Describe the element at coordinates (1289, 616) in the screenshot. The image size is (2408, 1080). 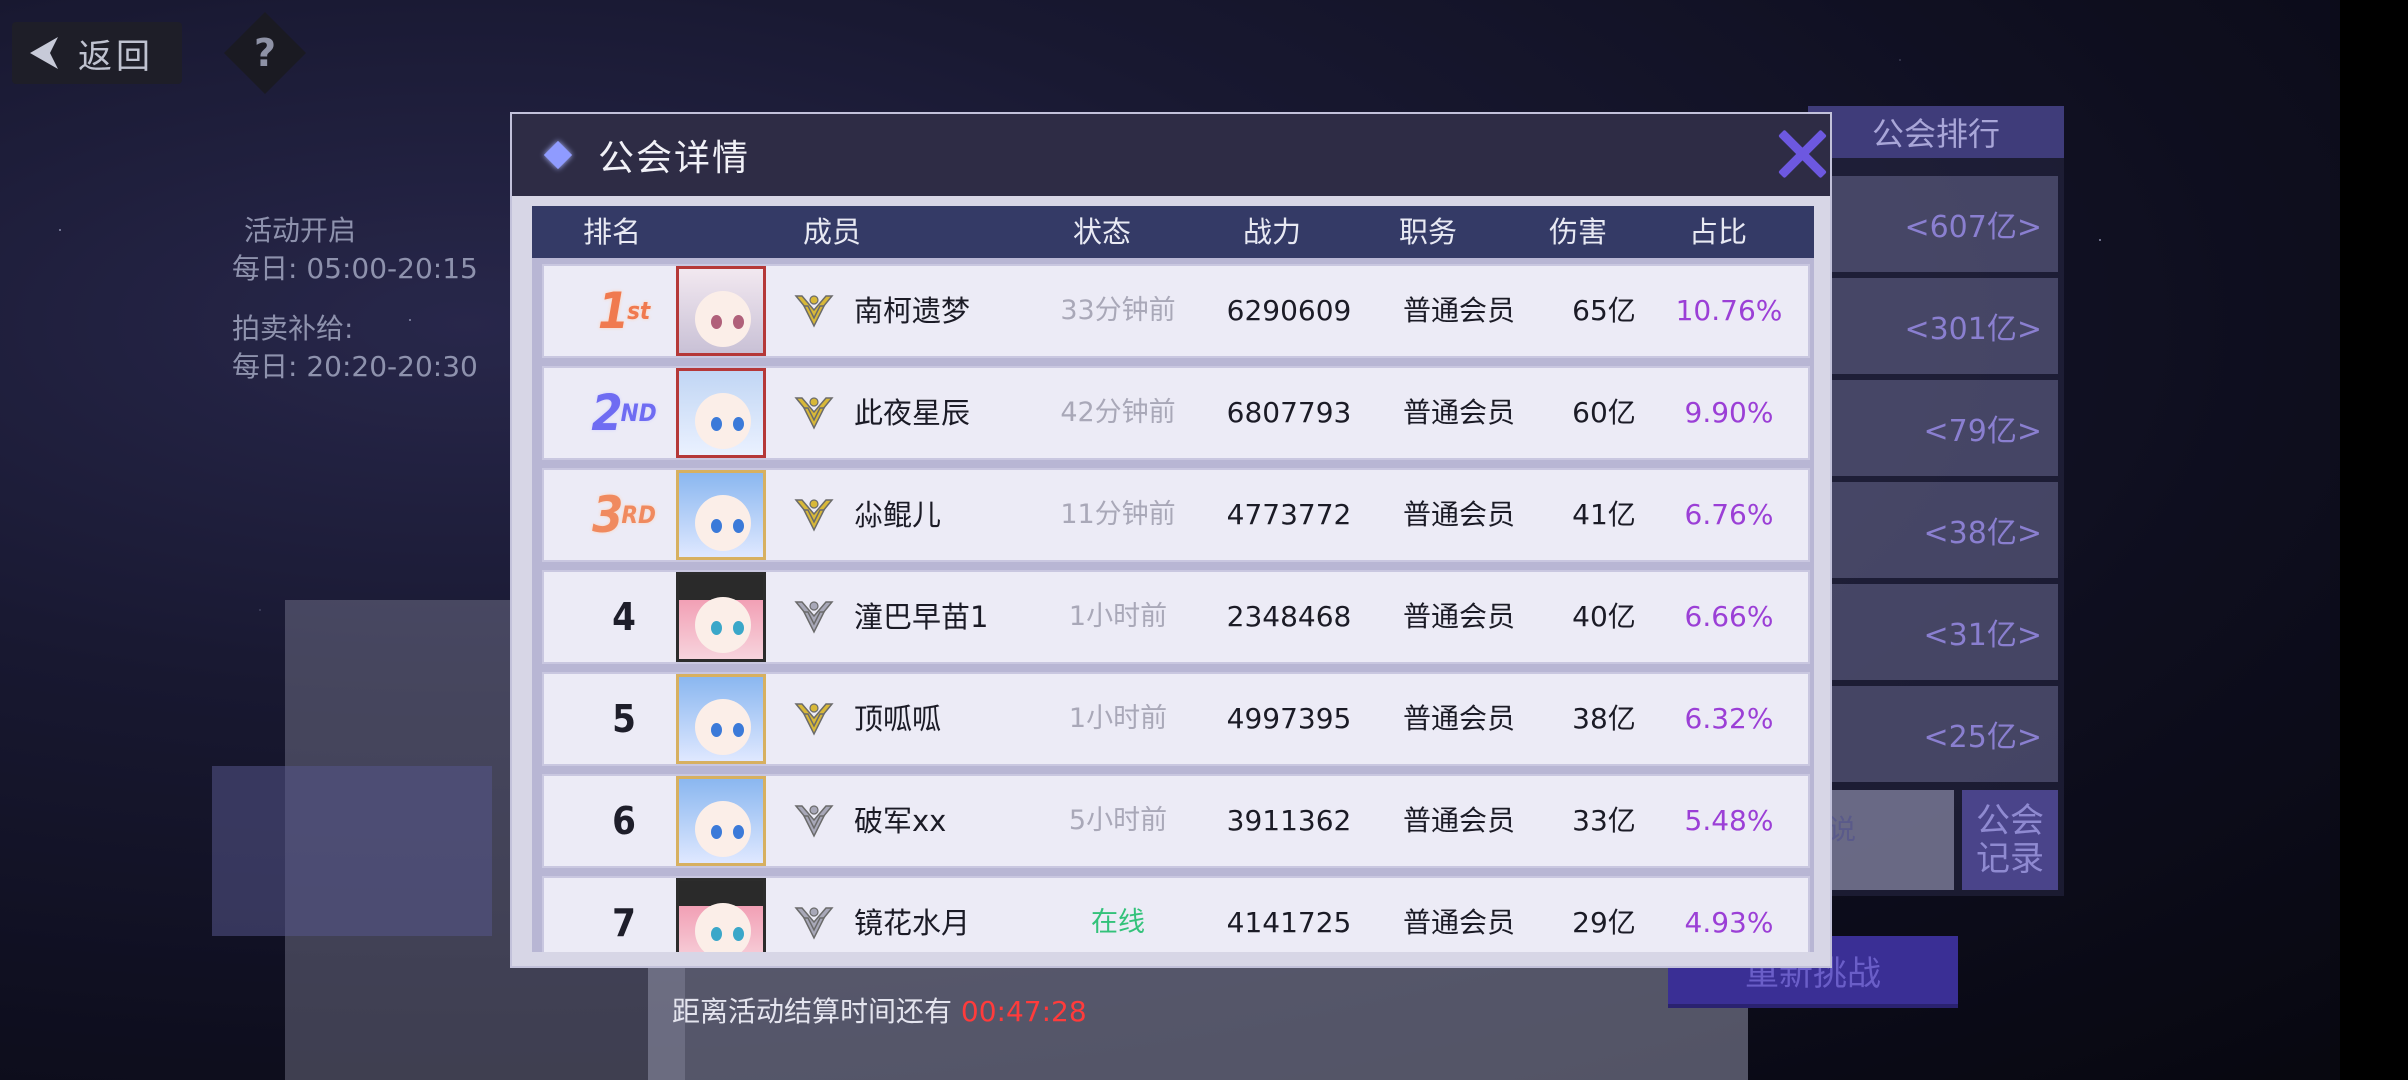
I see `member-power: 2348468` at that location.